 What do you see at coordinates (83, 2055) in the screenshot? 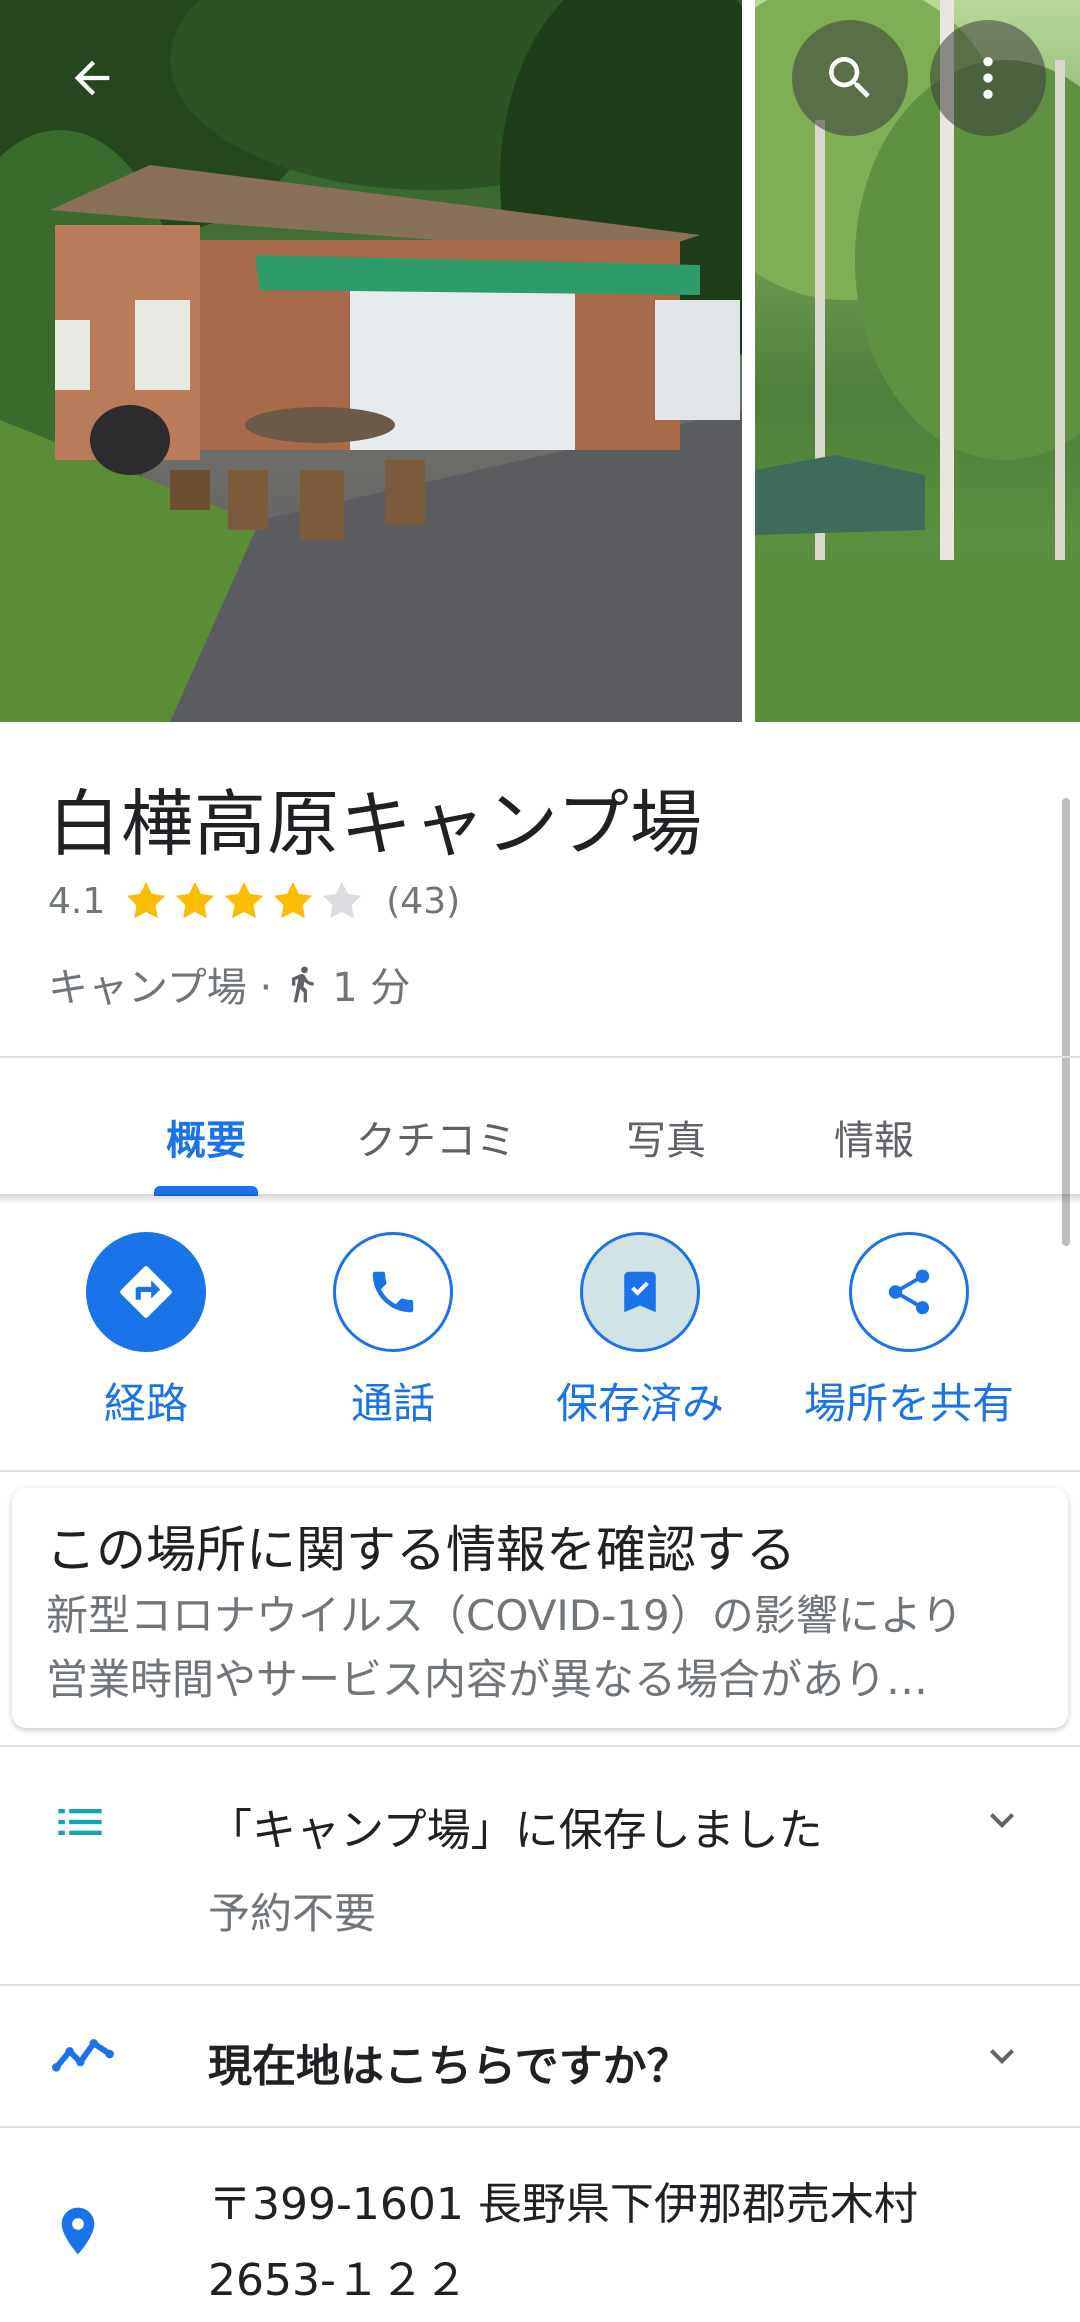
I see `trend-icon` at bounding box center [83, 2055].